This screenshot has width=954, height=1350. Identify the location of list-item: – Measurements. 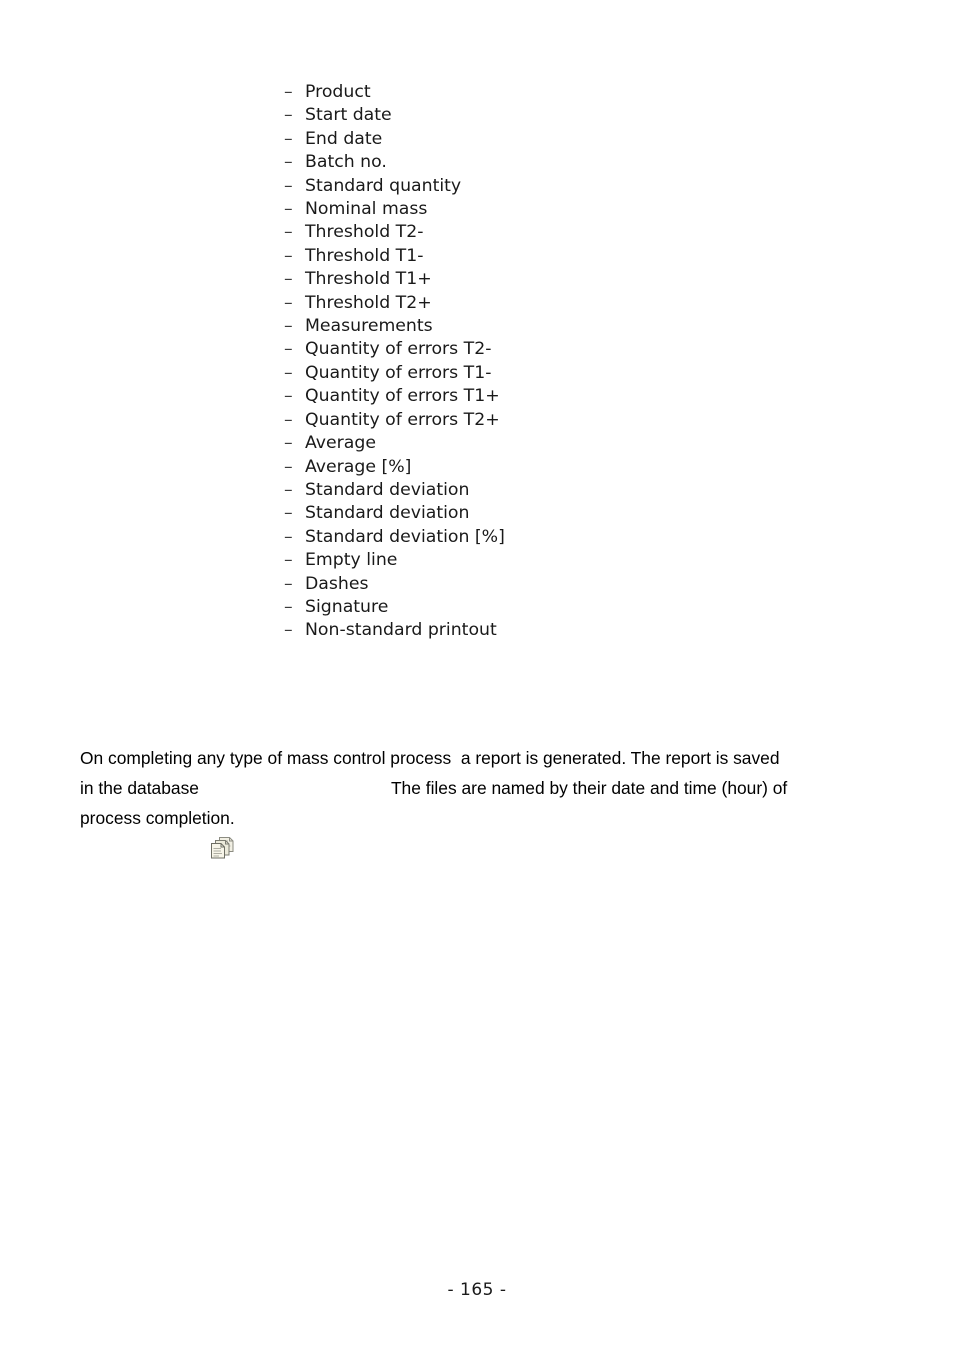
(394, 326).